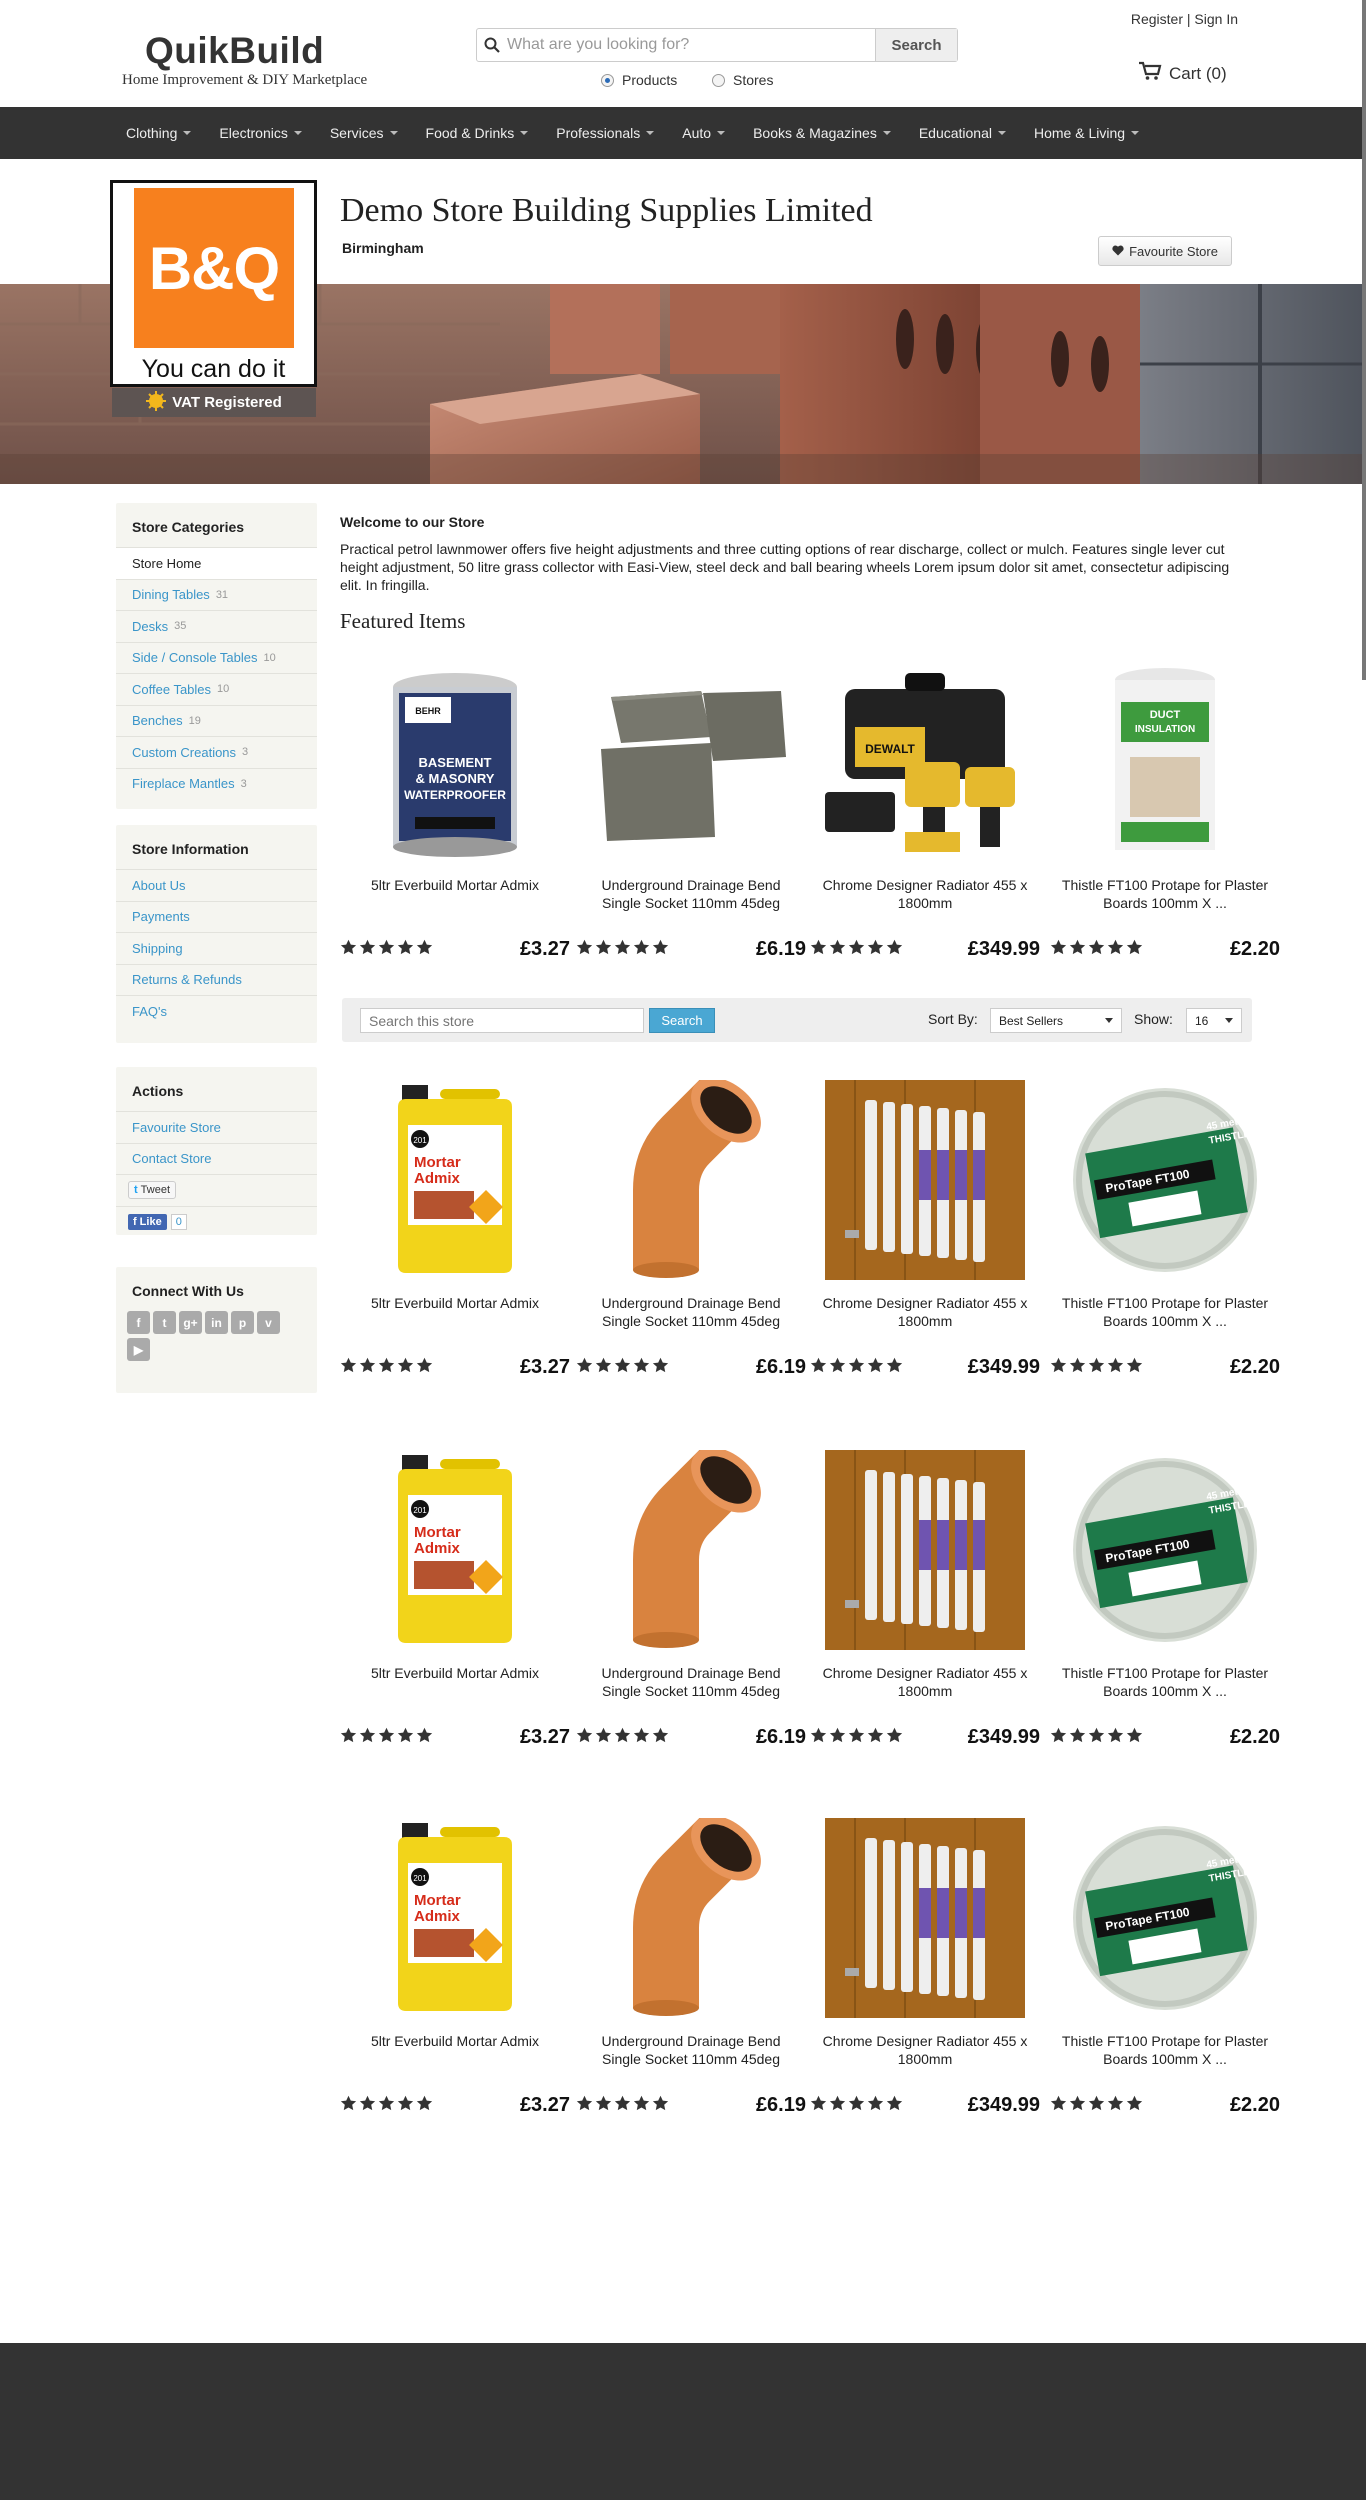 The height and width of the screenshot is (2500, 1366). Describe the element at coordinates (216, 783) in the screenshot. I see `sidebar-category-item: Fireplace Mantles 3` at that location.